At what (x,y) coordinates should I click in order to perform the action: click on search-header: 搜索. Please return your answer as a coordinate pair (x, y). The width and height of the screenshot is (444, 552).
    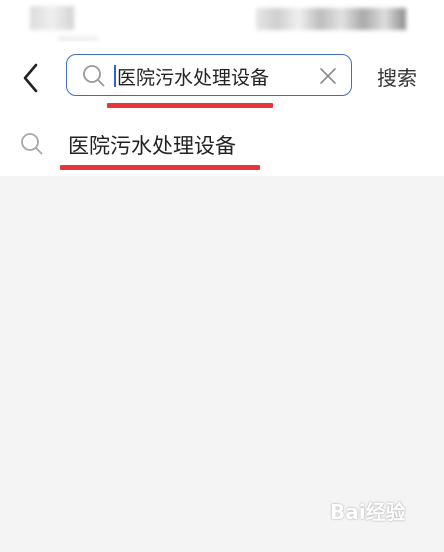
    Looking at the image, I should click on (222, 81).